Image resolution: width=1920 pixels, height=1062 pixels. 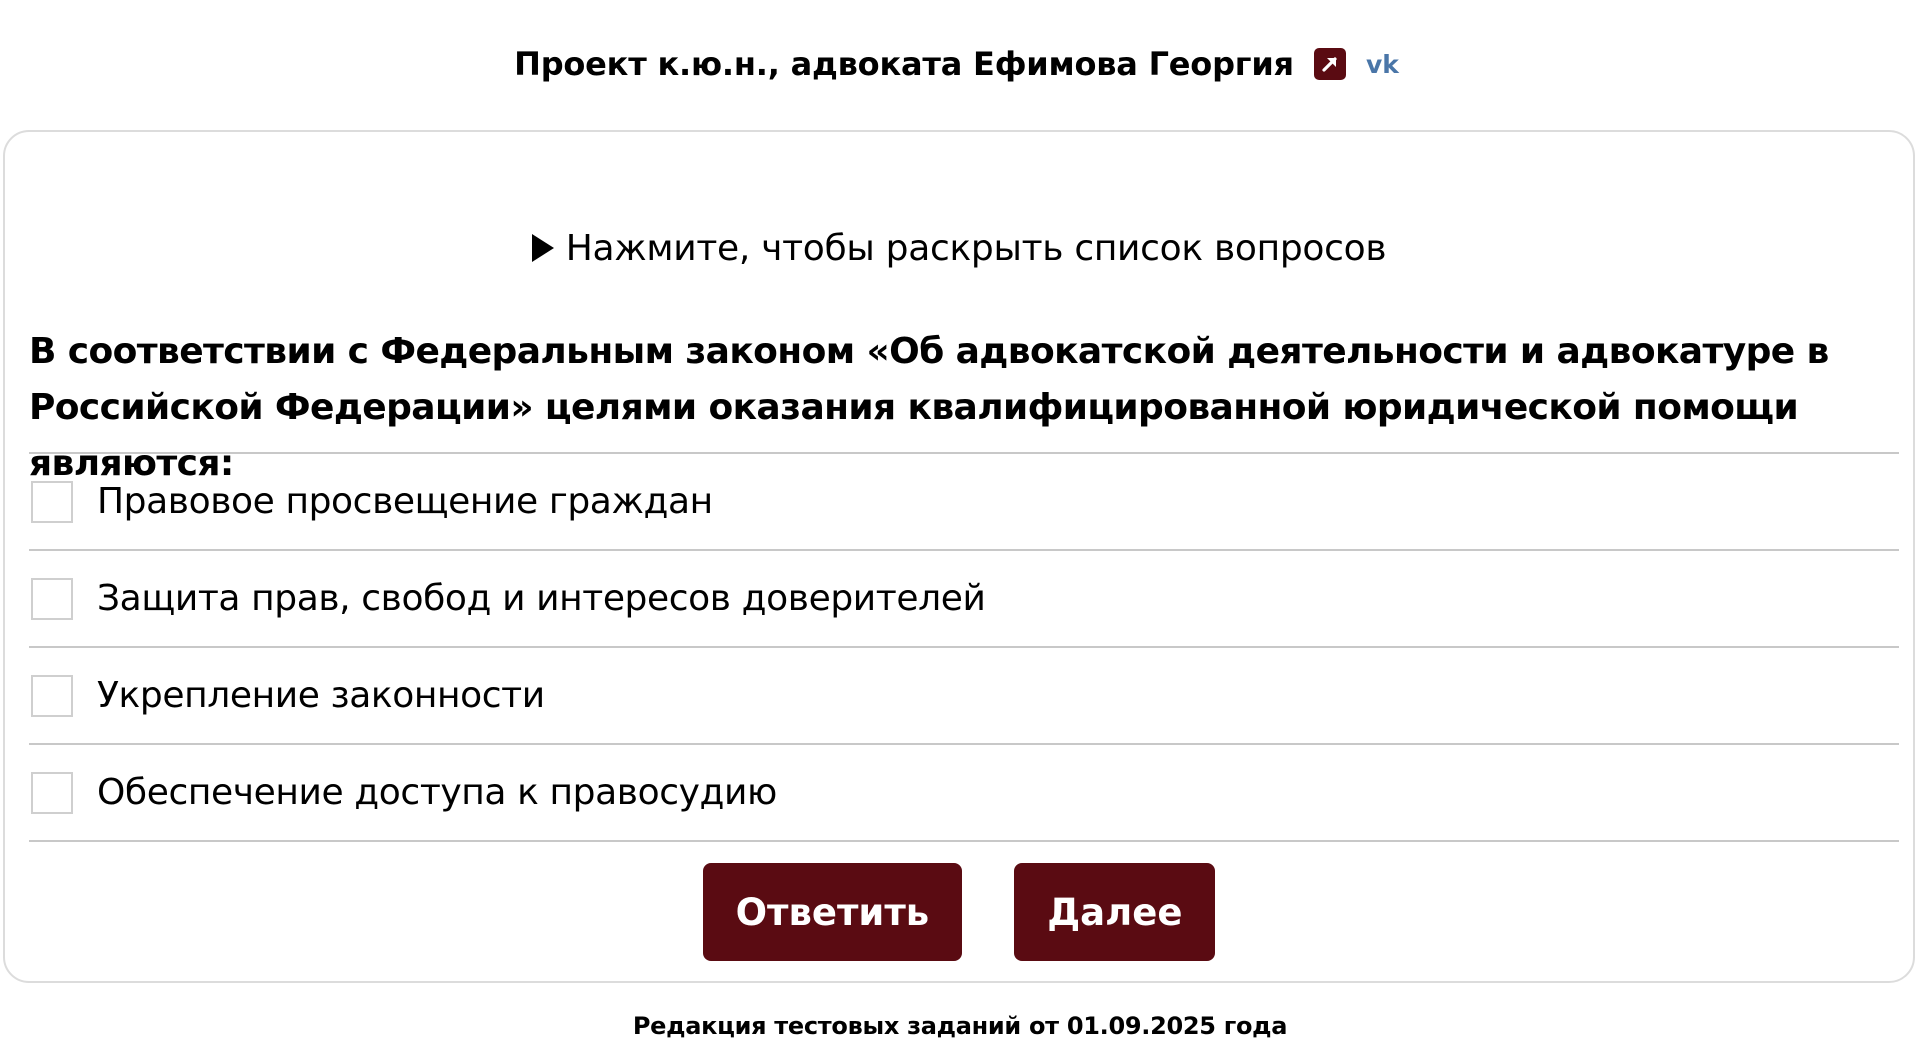 I want to click on action-buttons: Ответить Далее, so click(x=959, y=912).